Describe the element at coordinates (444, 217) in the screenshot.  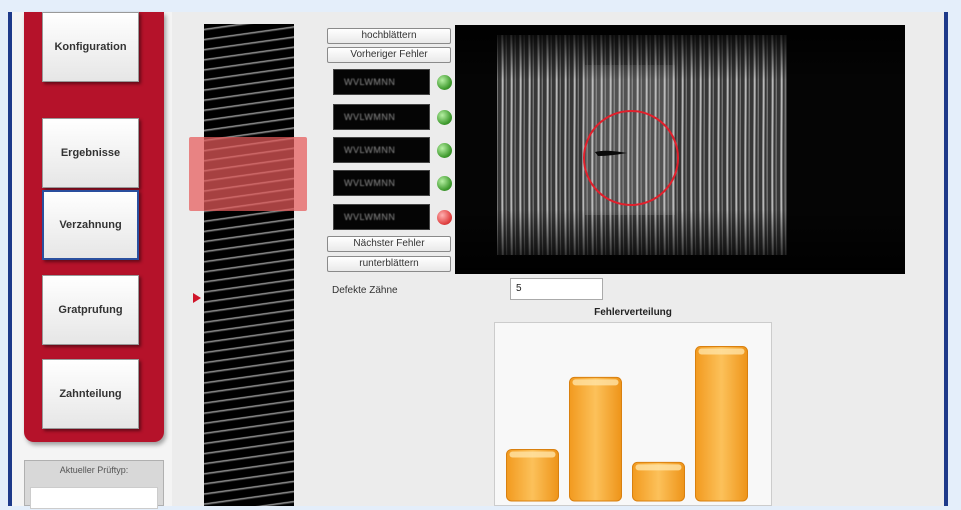
I see `status-error-indicator-icon` at that location.